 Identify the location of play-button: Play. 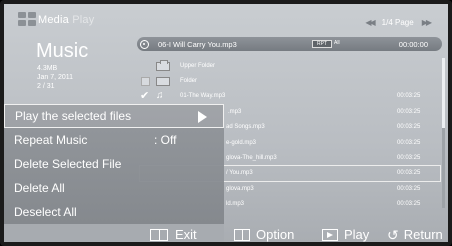
(345, 234).